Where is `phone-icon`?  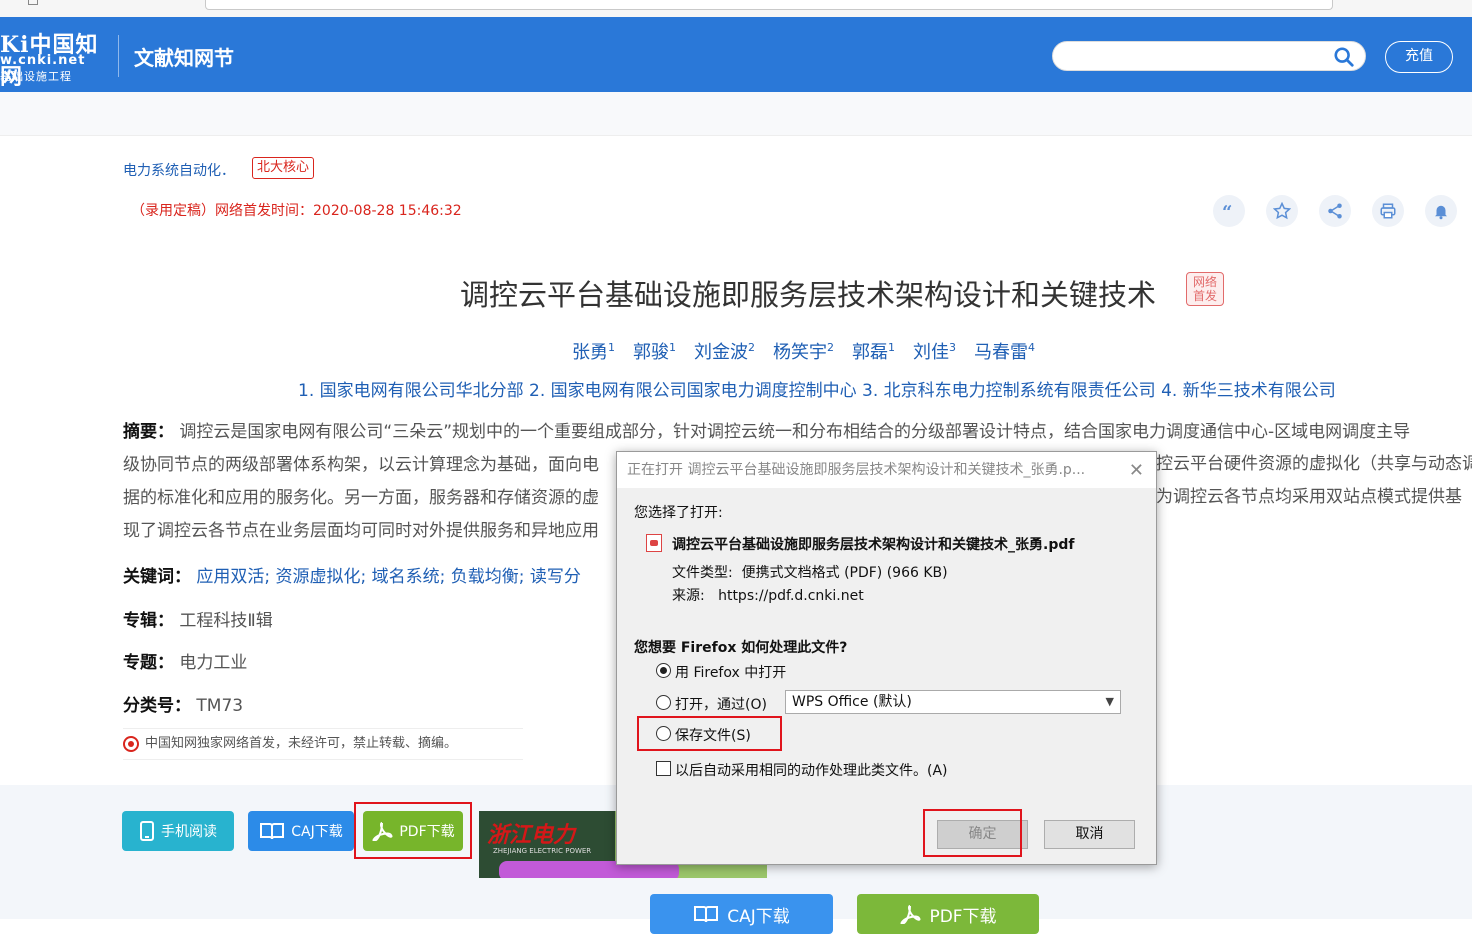 phone-icon is located at coordinates (147, 831).